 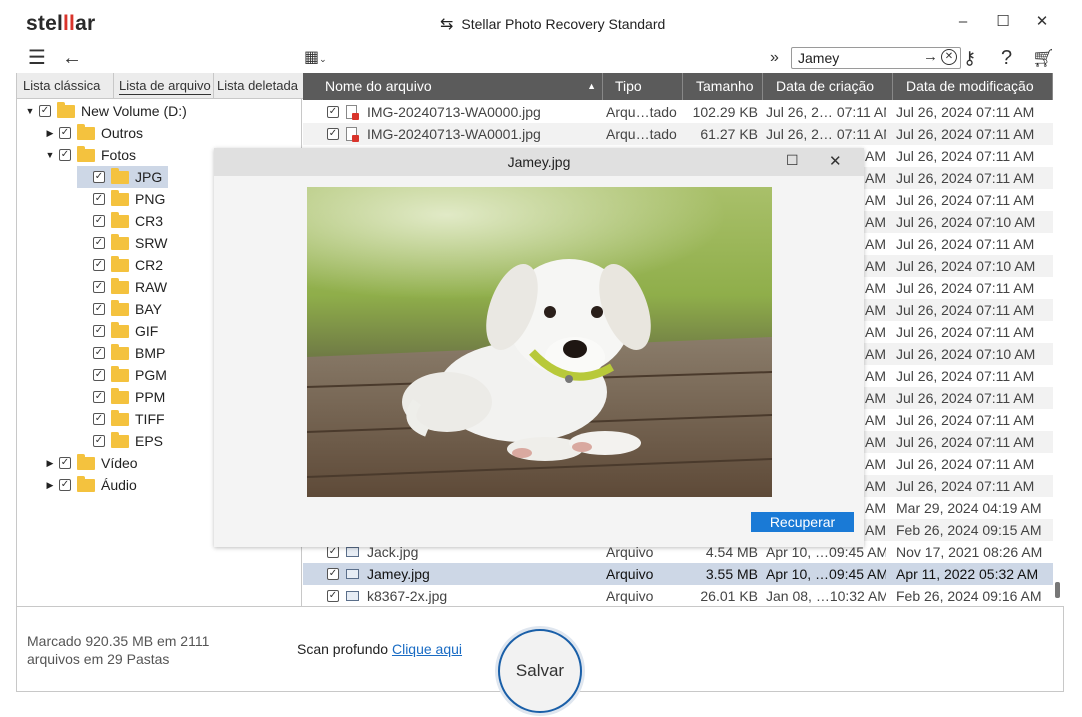 I want to click on cell-modified: Apr 11, 2022 05:32 AM, so click(x=967, y=574).